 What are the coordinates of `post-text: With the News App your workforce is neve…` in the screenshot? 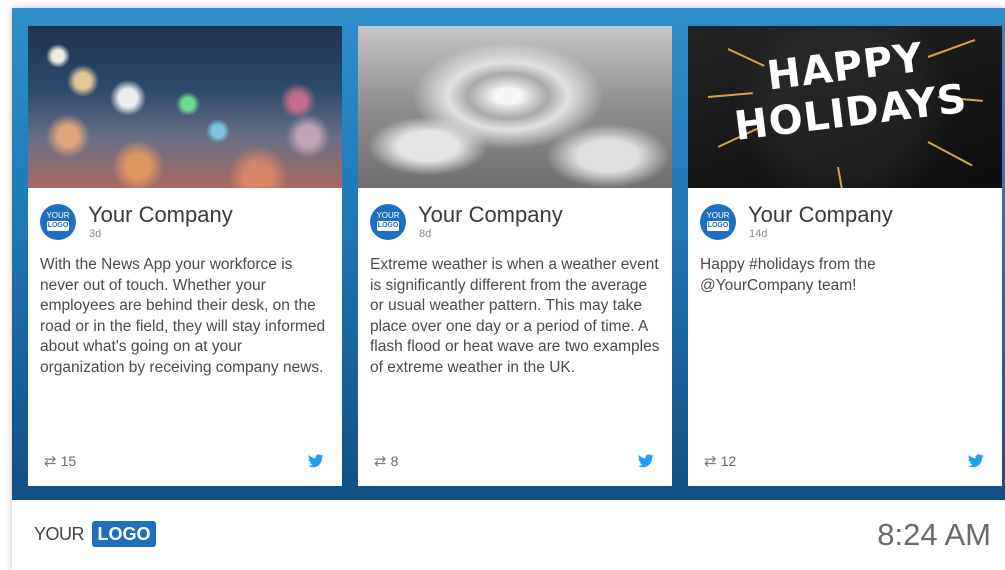 It's located at (183, 316).